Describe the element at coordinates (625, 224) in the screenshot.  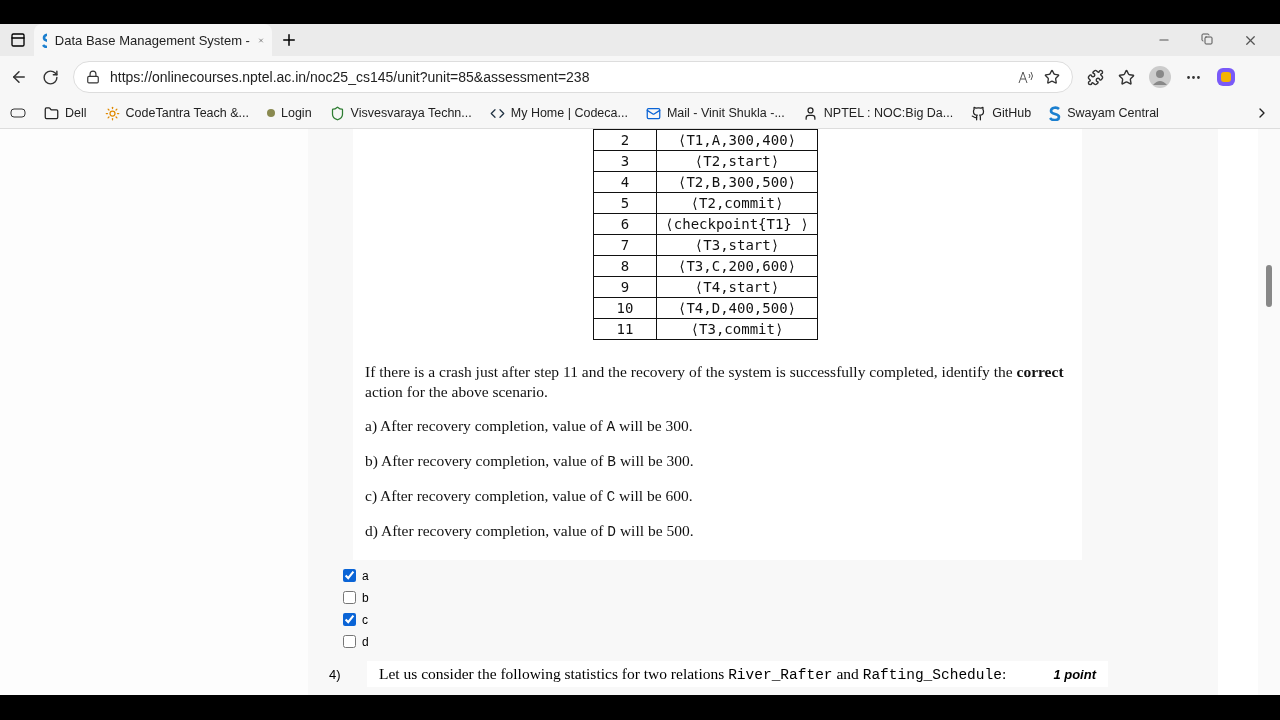
I see `step-cell: 6` at that location.